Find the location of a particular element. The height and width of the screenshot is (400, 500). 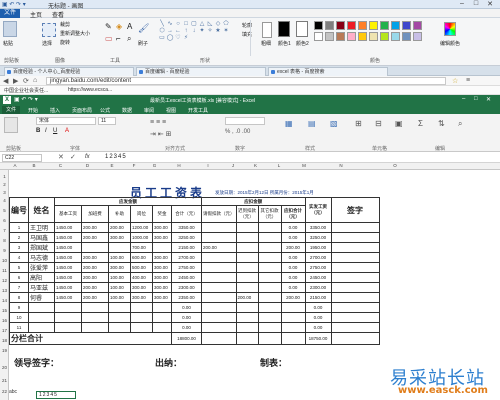

cell-leave is located at coordinates (219, 277).